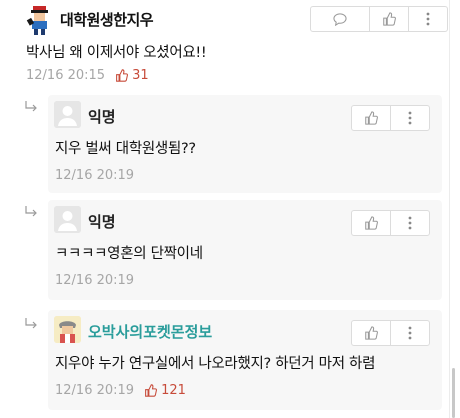  What do you see at coordinates (66, 75) in the screenshot?
I see `comment-time: 12/16 20:15` at bounding box center [66, 75].